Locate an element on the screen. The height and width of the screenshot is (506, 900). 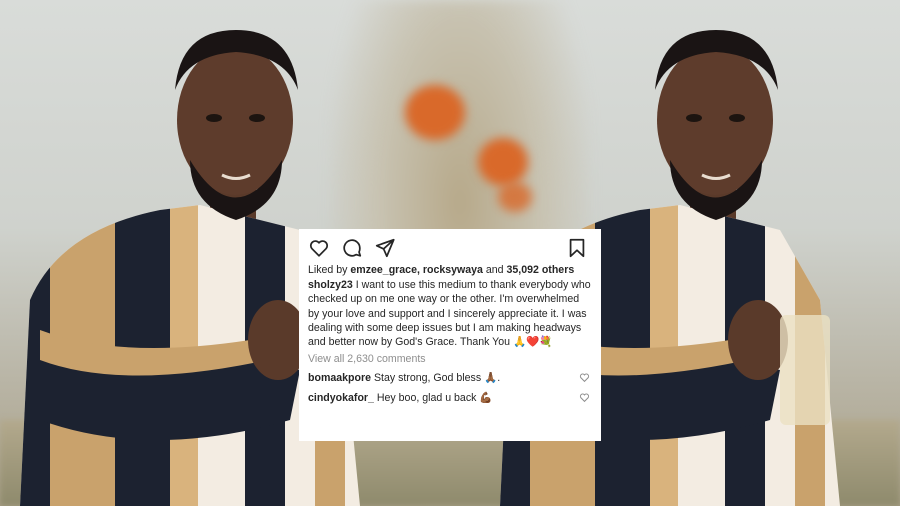
heart-icon is located at coordinates (319, 248).